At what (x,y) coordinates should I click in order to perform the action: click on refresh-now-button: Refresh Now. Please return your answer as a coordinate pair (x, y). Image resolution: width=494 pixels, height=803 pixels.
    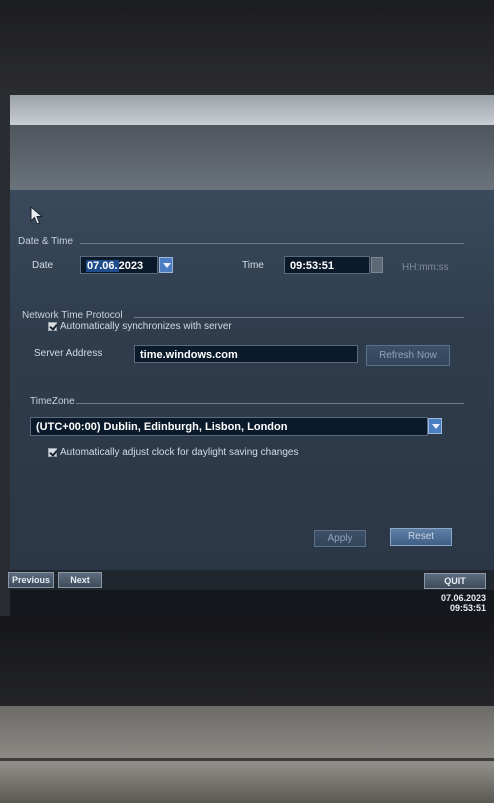
    Looking at the image, I should click on (408, 355).